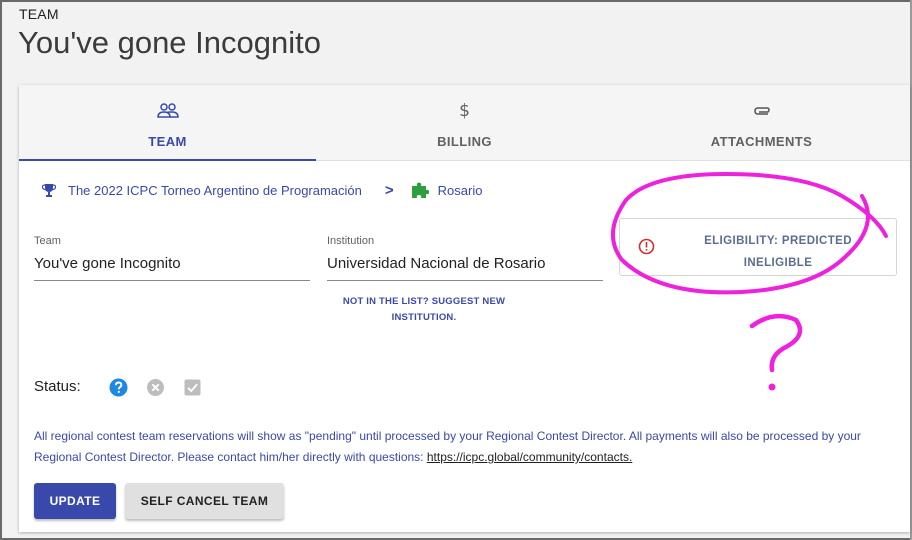 The height and width of the screenshot is (540, 912). I want to click on puzzle-icon, so click(420, 190).